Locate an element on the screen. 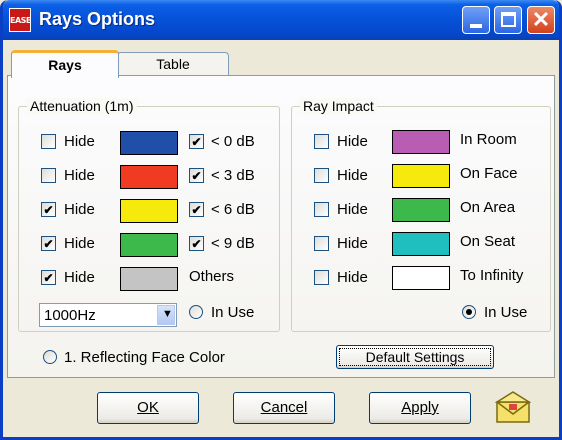 This screenshot has height=440, width=562. minimize-button is located at coordinates (476, 20).